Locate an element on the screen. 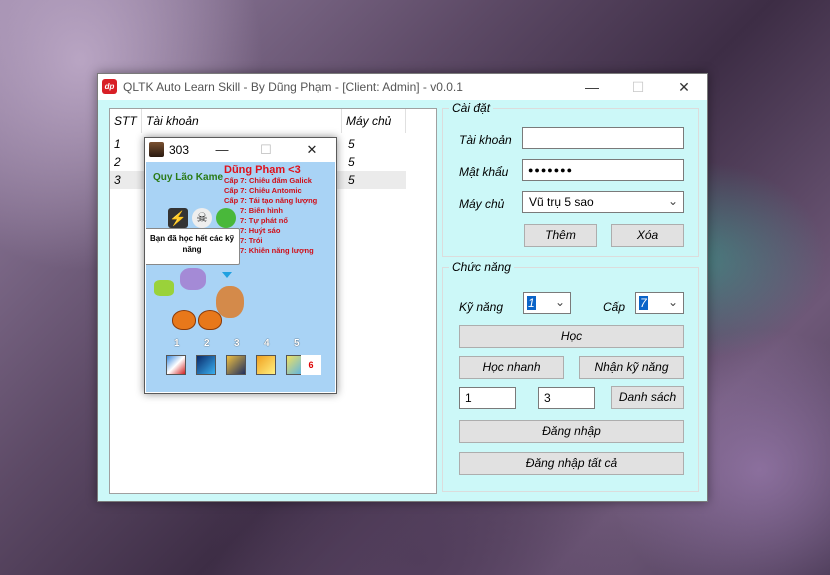 The height and width of the screenshot is (575, 830). column-header-stt: STT is located at coordinates (126, 121).